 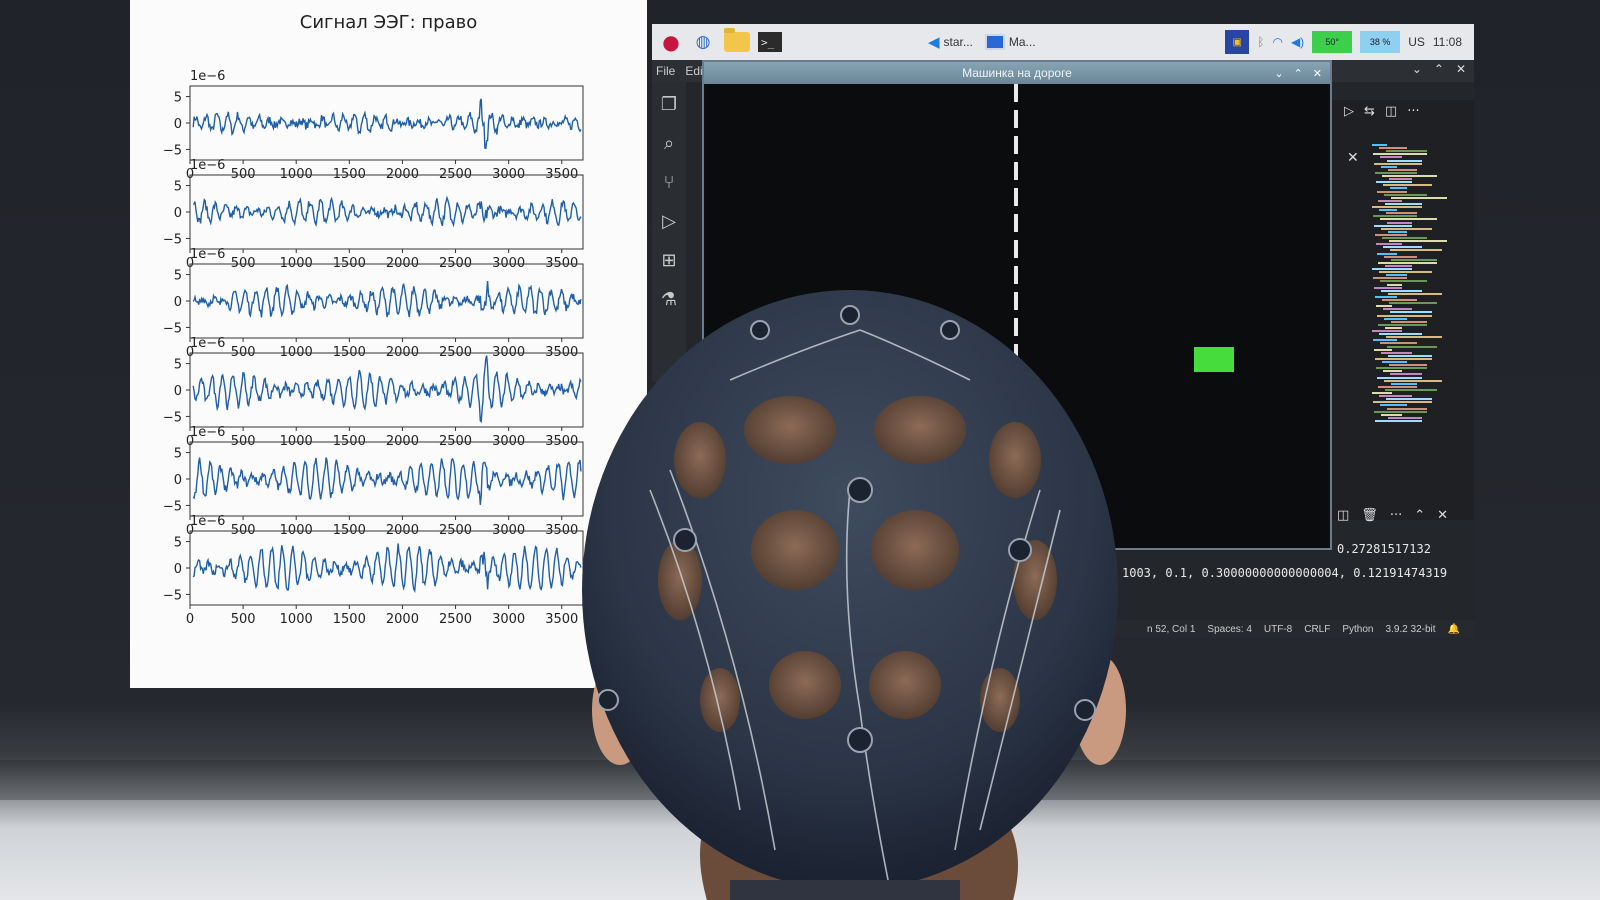 I want to click on terminal-output-line: 0.27281517132, so click(x=1384, y=549).